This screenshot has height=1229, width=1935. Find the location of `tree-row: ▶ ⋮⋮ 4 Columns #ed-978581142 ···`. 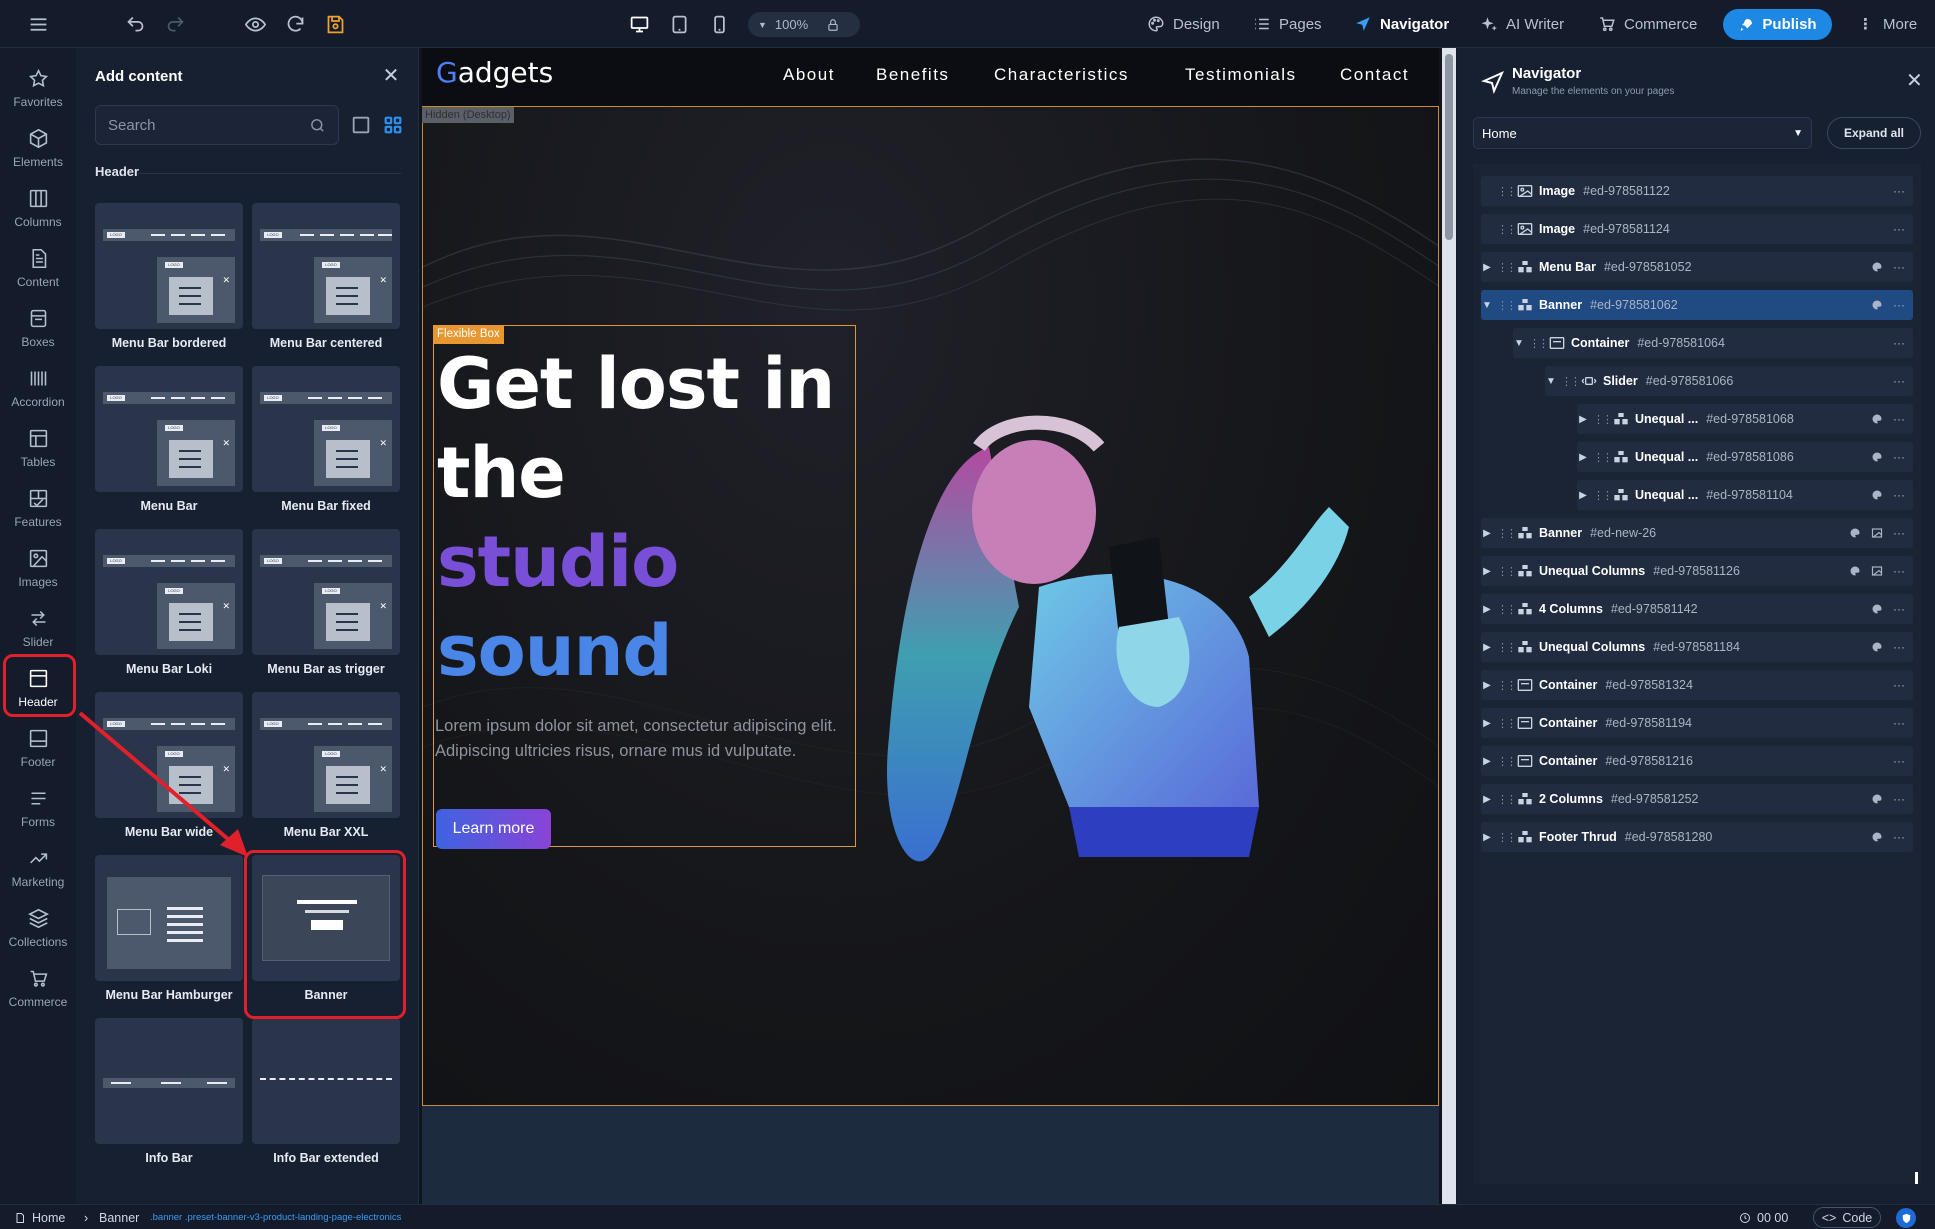

tree-row: ▶ ⋮⋮ 4 Columns #ed-978581142 ··· is located at coordinates (1697, 609).